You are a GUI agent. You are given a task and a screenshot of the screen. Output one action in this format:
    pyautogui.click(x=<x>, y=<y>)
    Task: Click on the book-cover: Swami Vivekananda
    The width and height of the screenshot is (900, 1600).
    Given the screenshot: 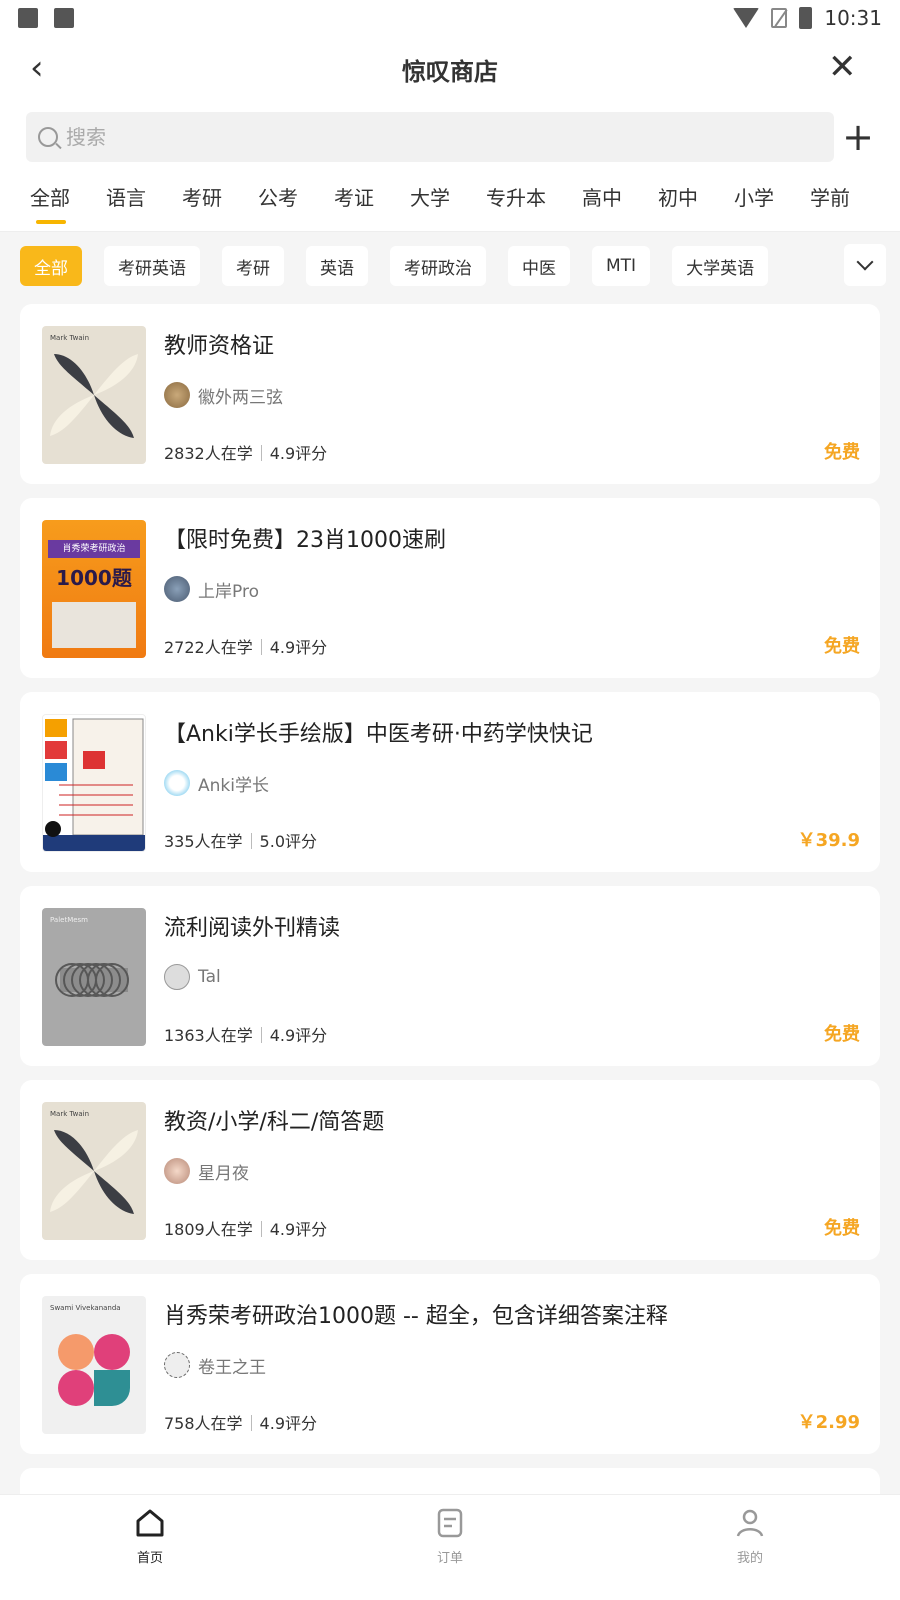 What is the action you would take?
    pyautogui.click(x=94, y=1365)
    